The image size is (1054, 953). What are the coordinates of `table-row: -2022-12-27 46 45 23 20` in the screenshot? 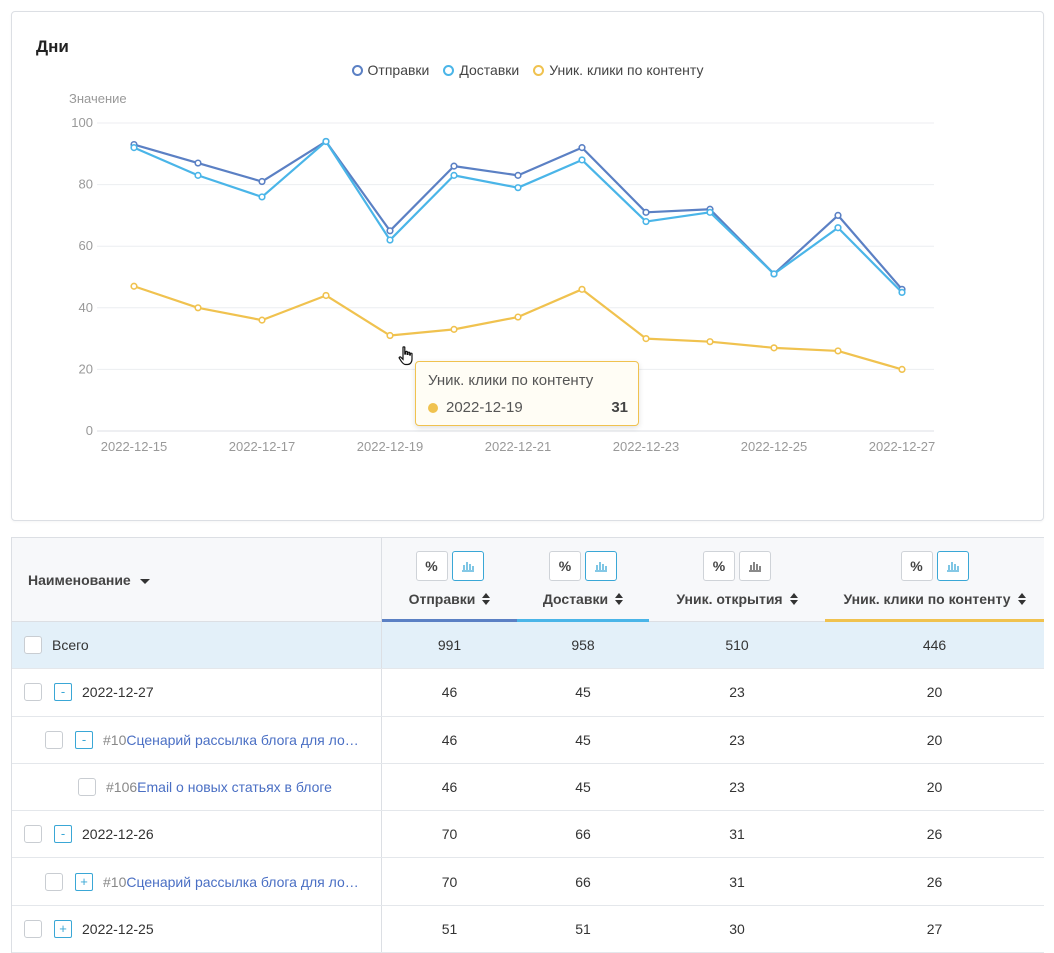 It's located at (528, 693).